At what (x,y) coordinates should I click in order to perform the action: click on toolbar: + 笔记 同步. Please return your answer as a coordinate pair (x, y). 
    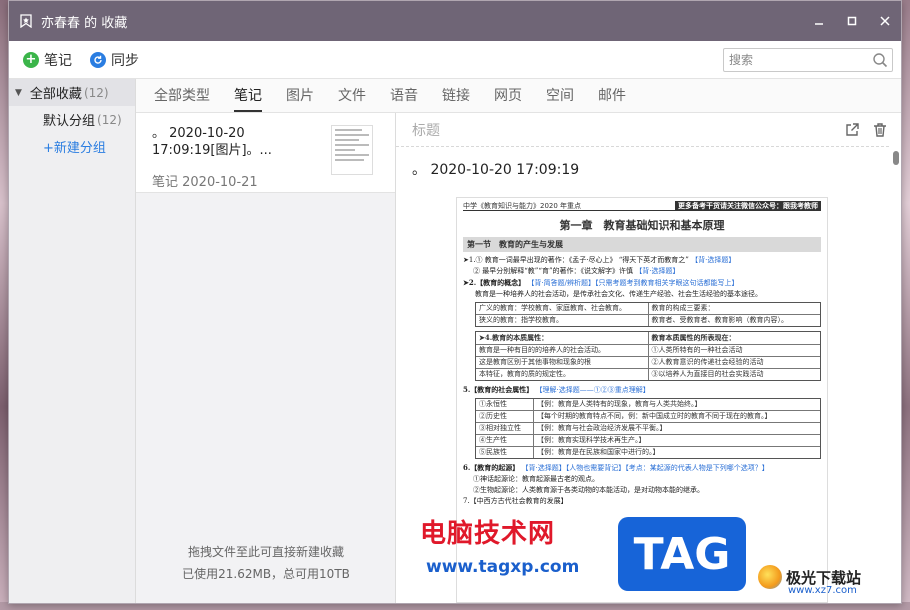
    Looking at the image, I should click on (455, 60).